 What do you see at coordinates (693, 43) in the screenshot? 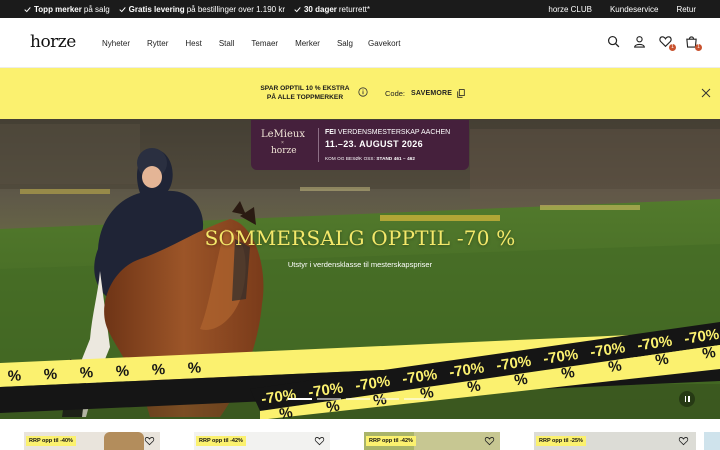
I see `bag-icon: 1` at bounding box center [693, 43].